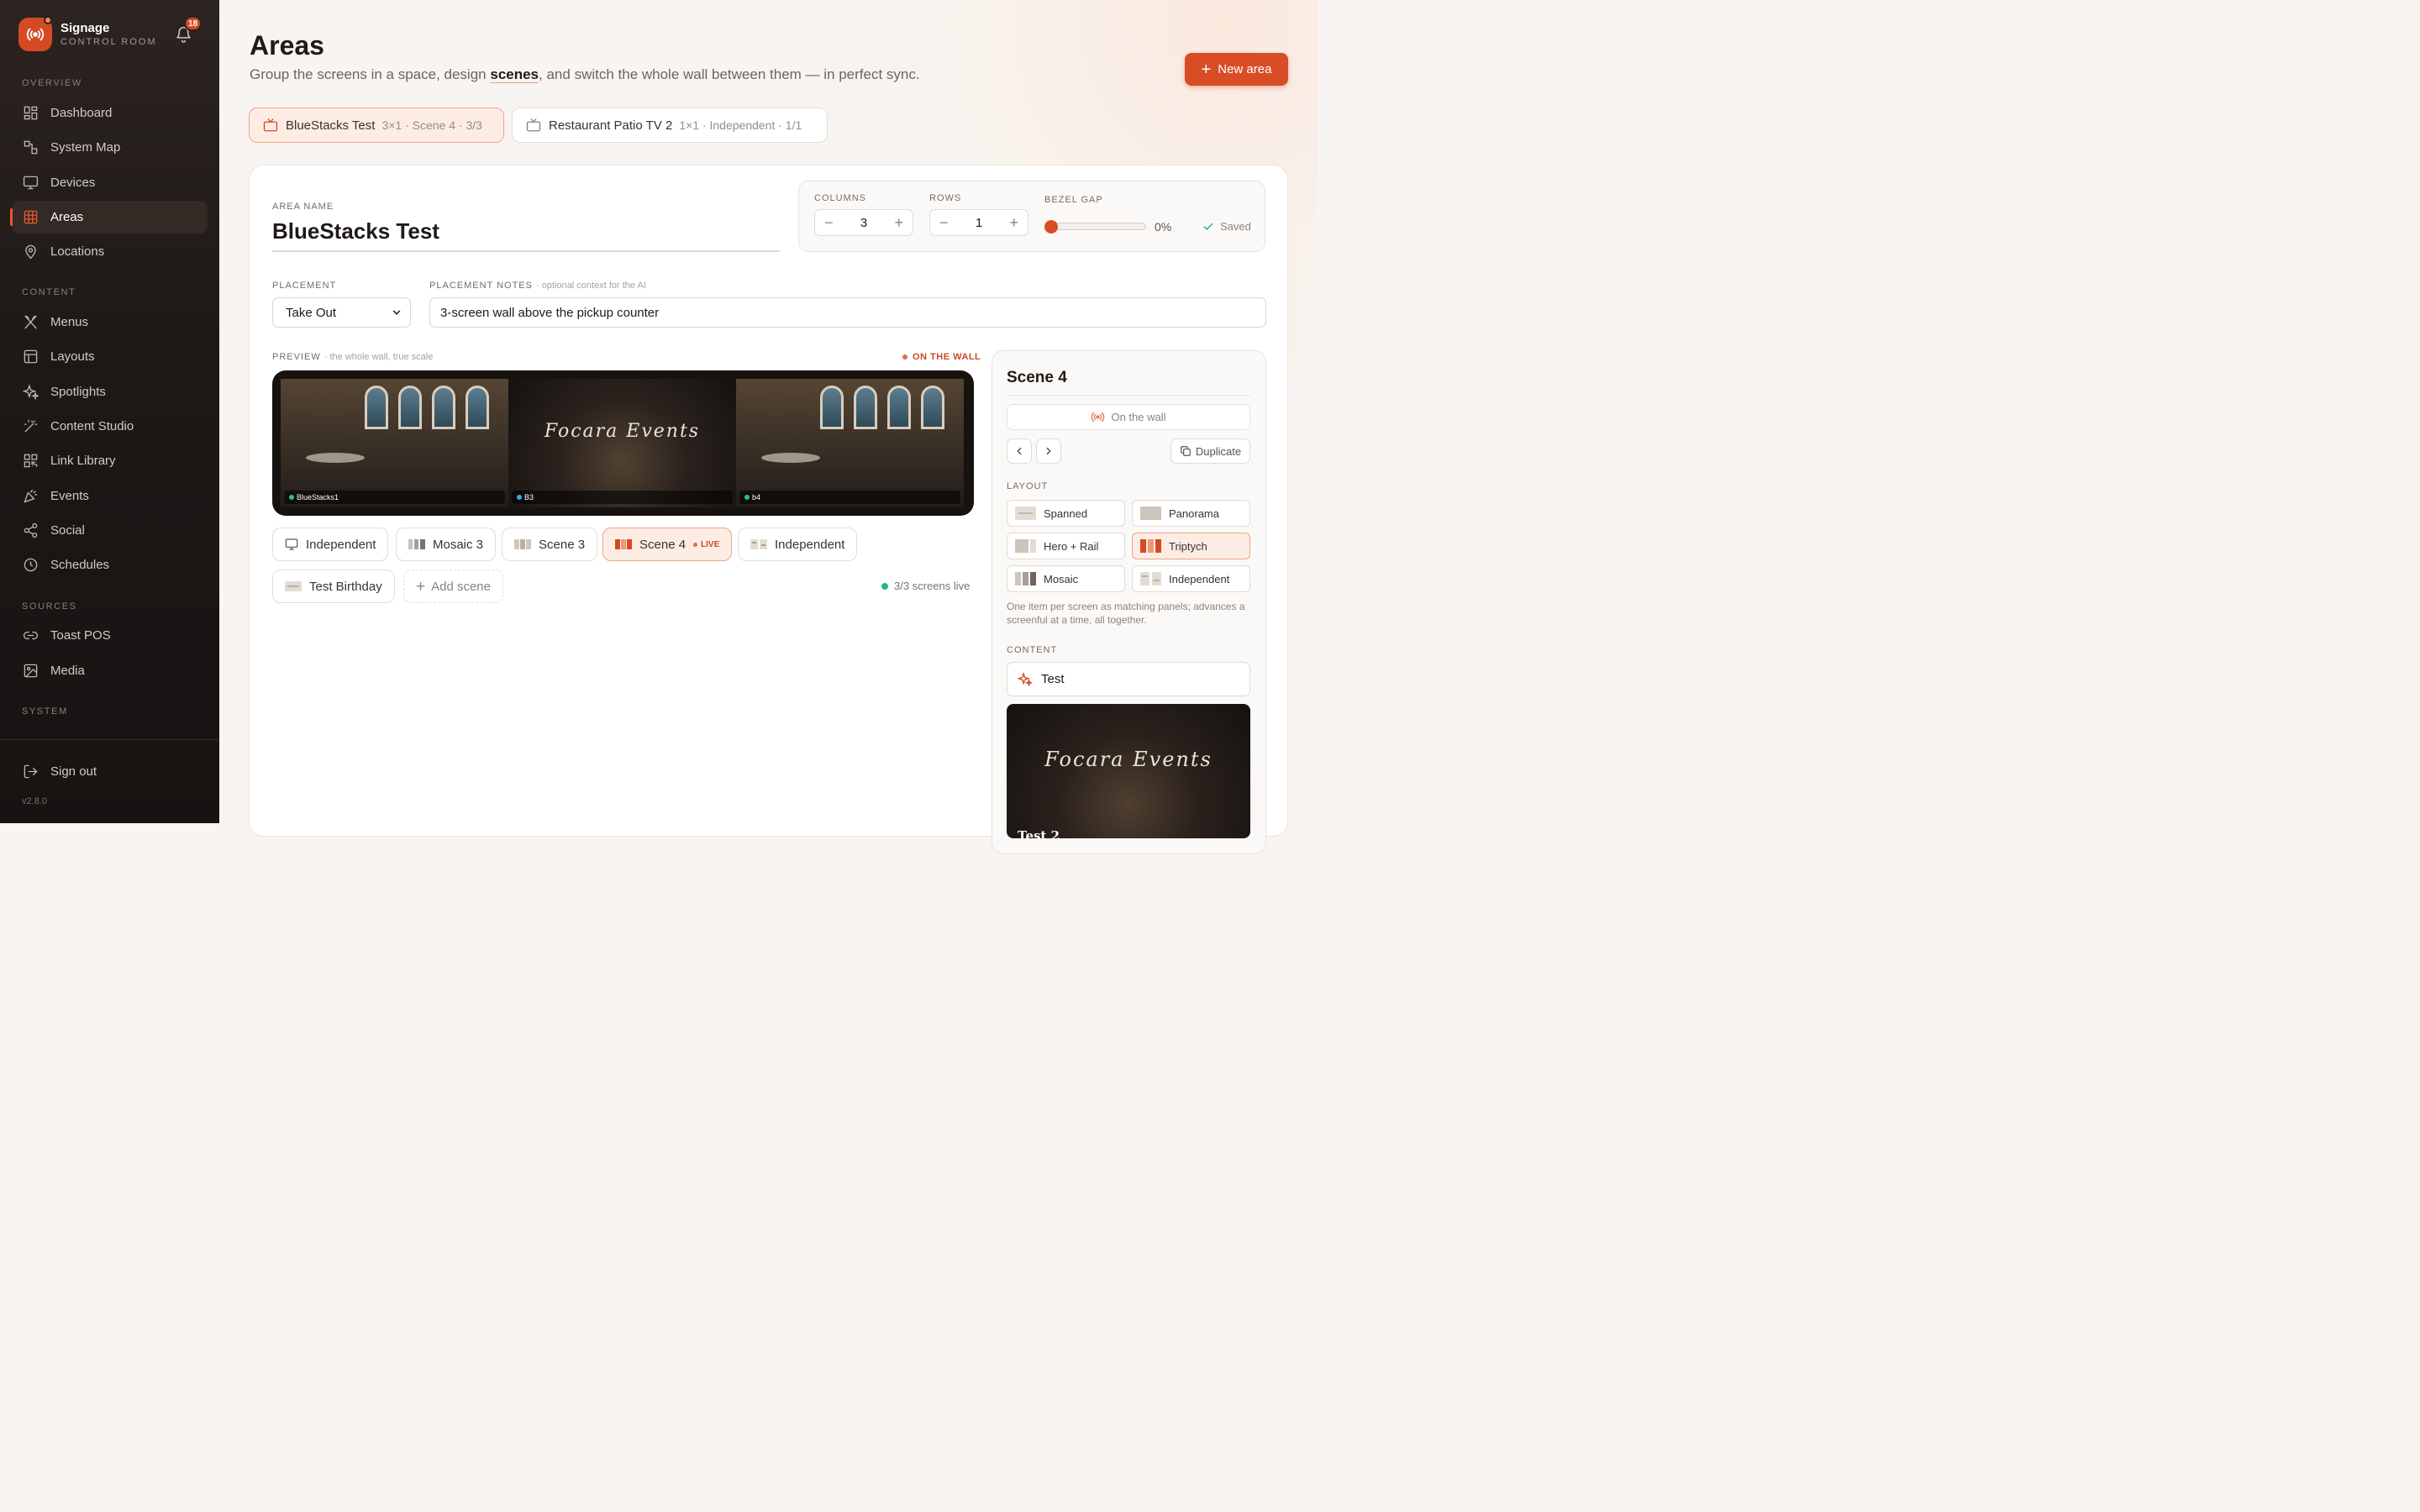 Image resolution: width=2420 pixels, height=1512 pixels. Describe the element at coordinates (978, 222) in the screenshot. I see `rows-stepper: − 1 +` at that location.